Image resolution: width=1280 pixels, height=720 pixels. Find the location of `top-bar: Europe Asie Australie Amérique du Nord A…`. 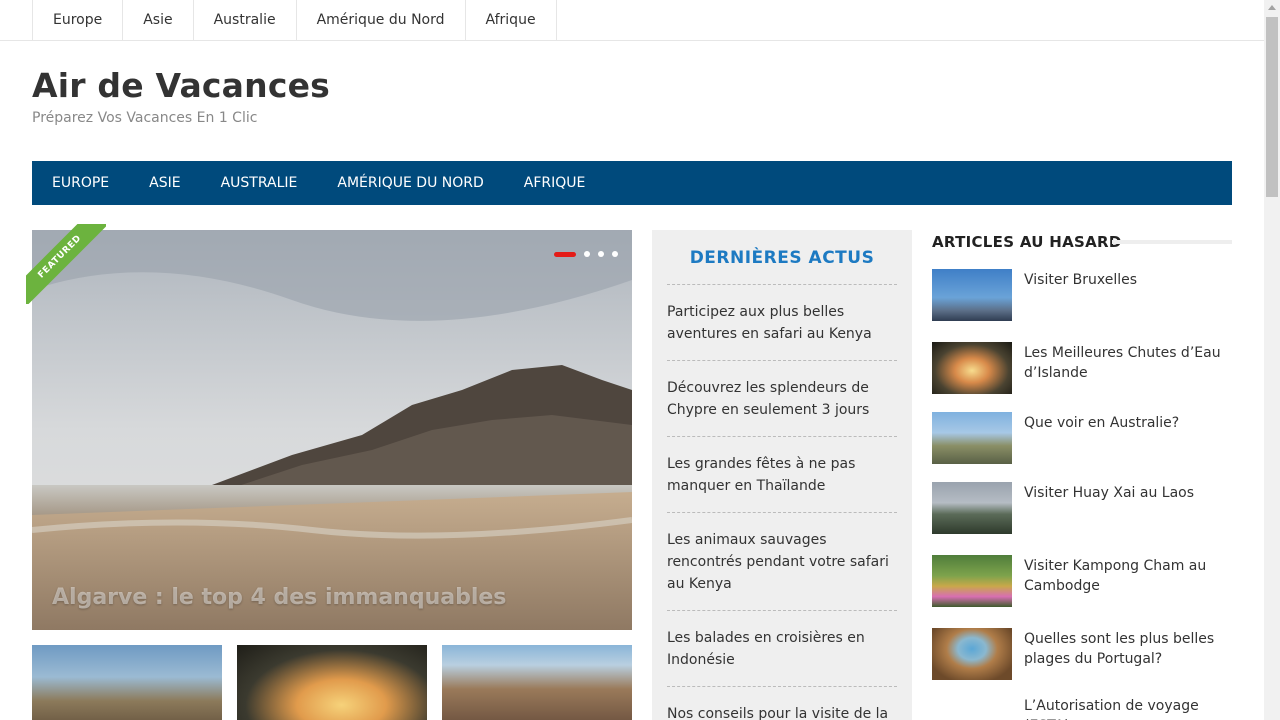

top-bar: Europe Asie Australie Amérique du Nord A… is located at coordinates (632, 20).